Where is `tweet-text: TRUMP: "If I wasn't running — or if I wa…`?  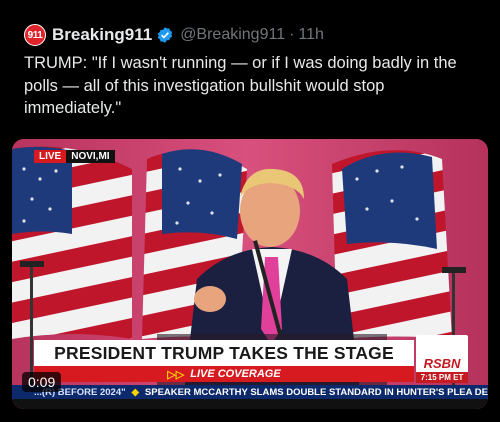
tweet-text: TRUMP: "If I wasn't running — or if I wa… is located at coordinates (240, 85).